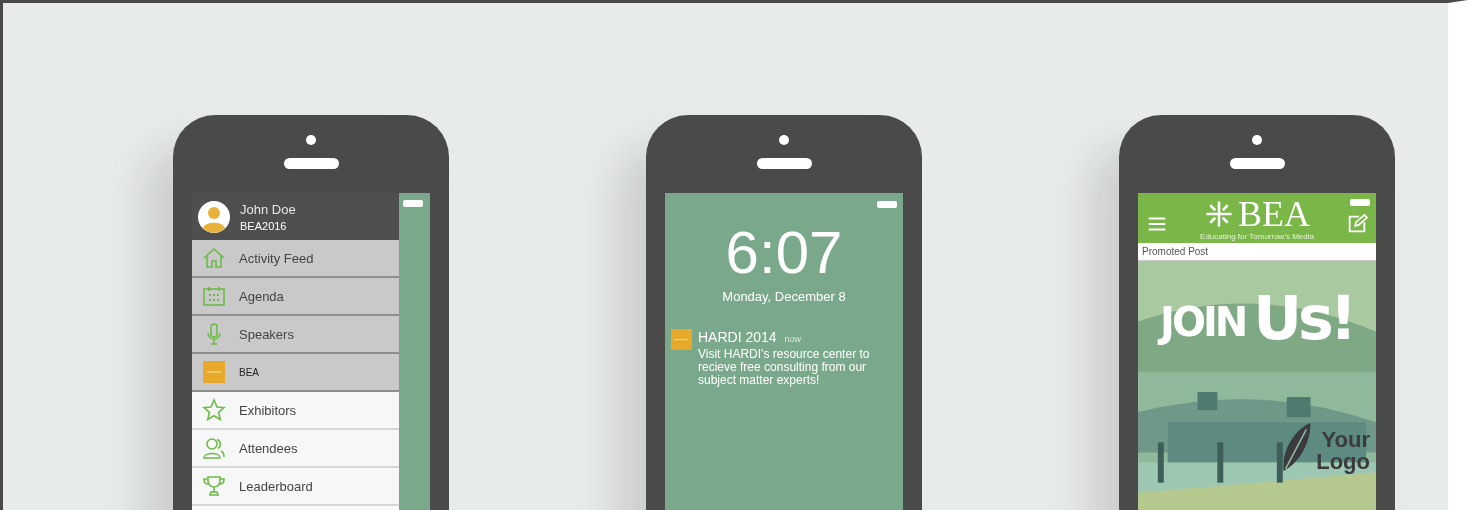 This screenshot has width=1468, height=510. Describe the element at coordinates (681, 339) in the screenshot. I see `app-icon` at that location.